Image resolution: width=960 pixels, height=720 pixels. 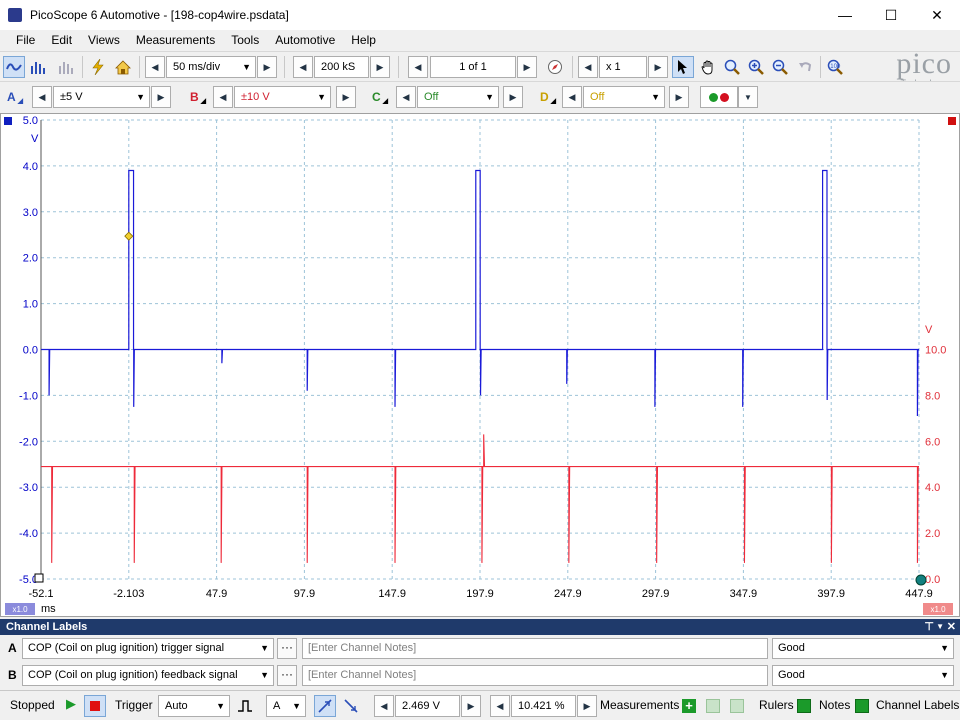 What do you see at coordinates (351, 706) in the screenshot?
I see `falling-edge-icon` at bounding box center [351, 706].